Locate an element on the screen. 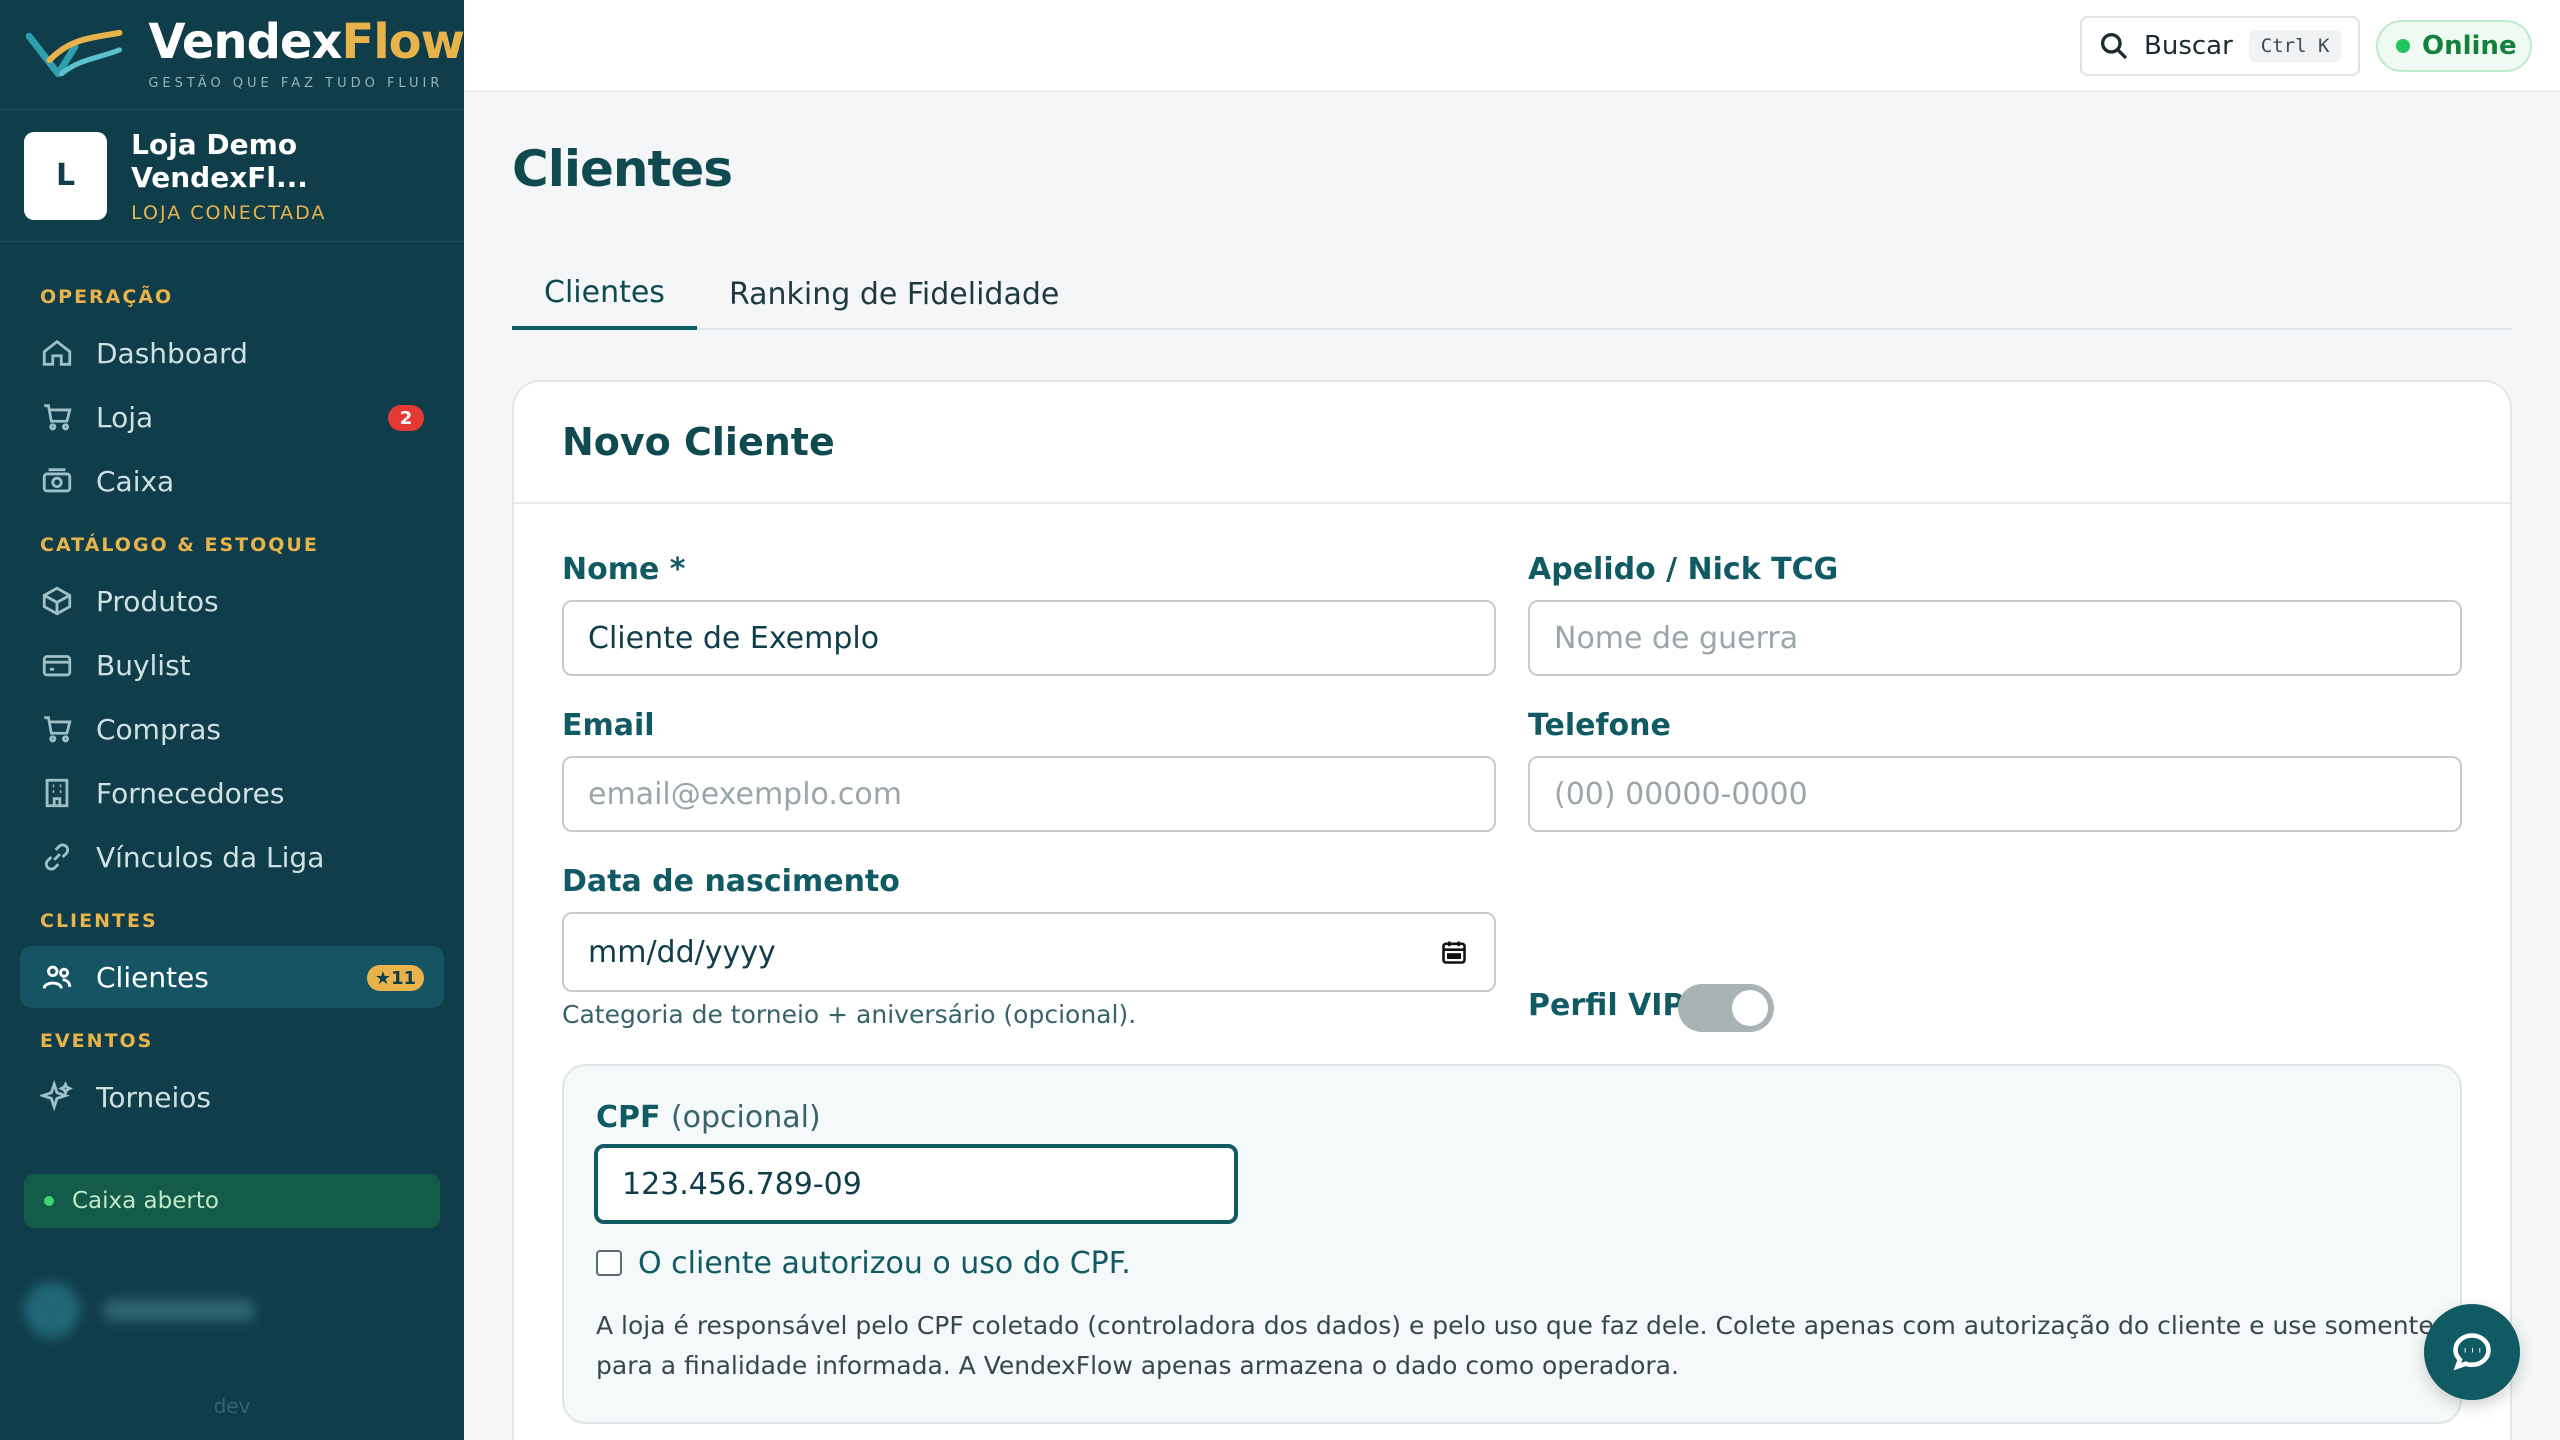 This screenshot has height=1440, width=2560. sidebar-item-loja: Loja 2 is located at coordinates (232, 417).